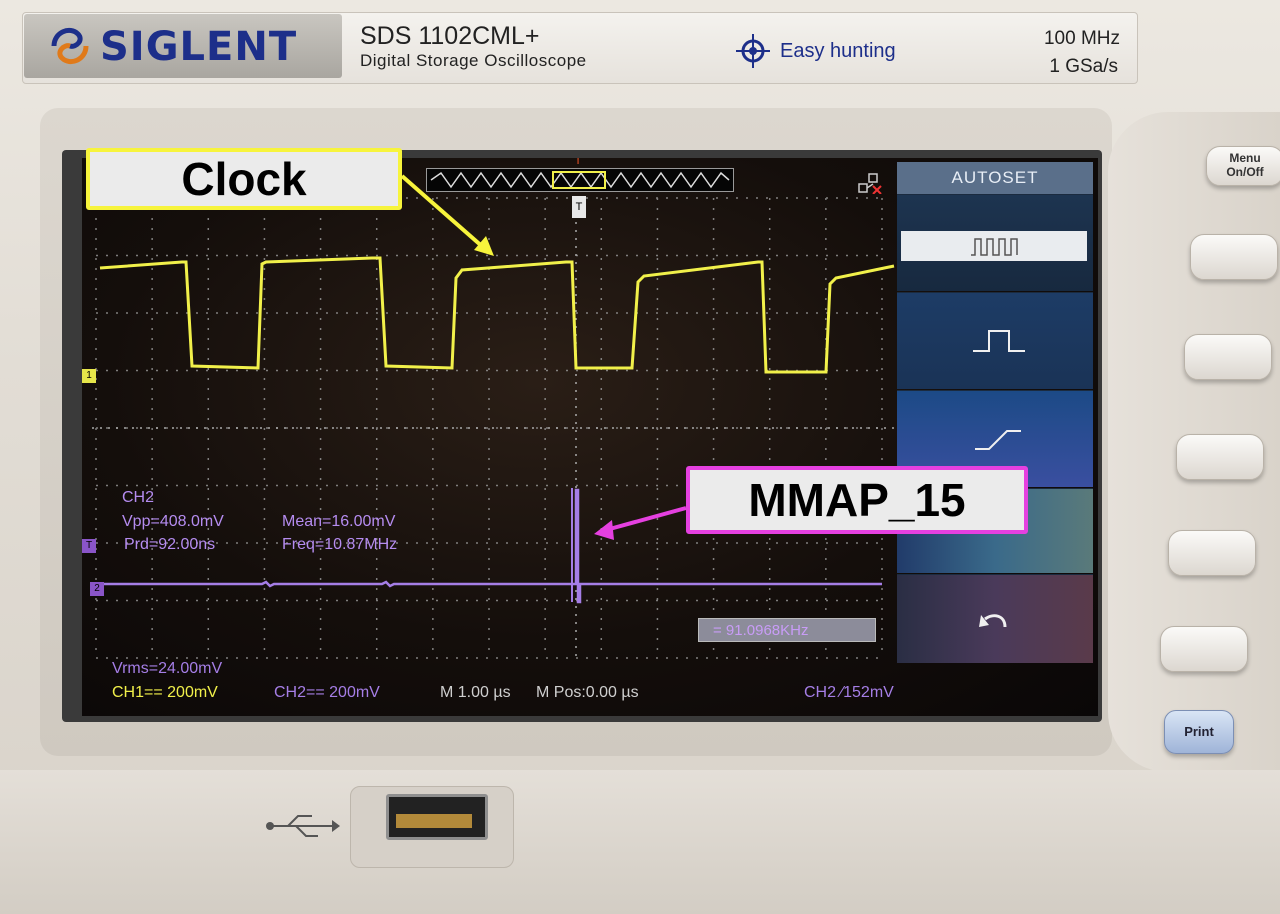  What do you see at coordinates (434, 821) in the screenshot?
I see `usb-port-contacts` at bounding box center [434, 821].